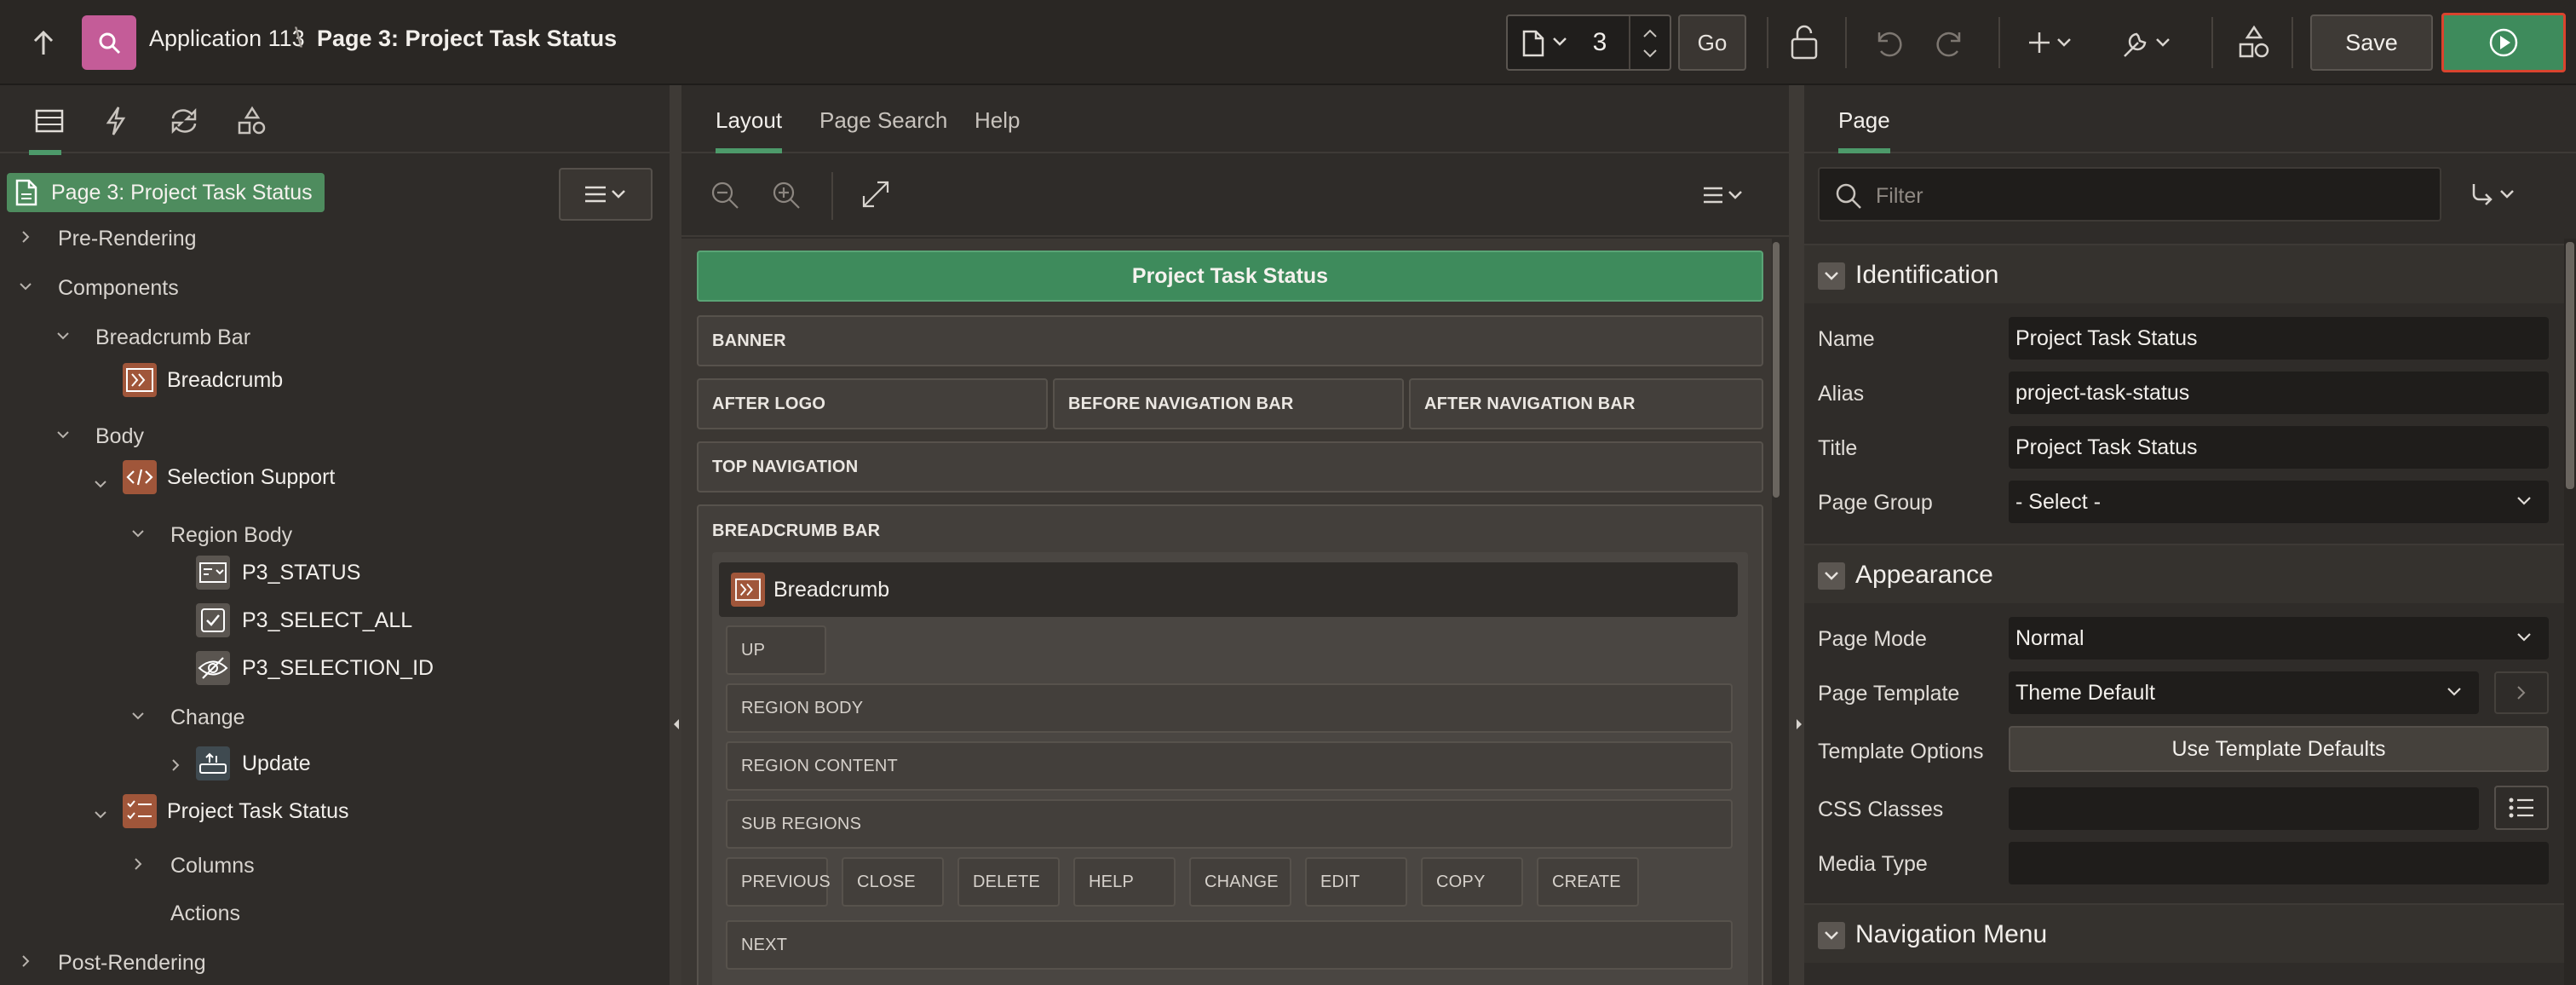  I want to click on tree-node-actions: Actions, so click(205, 913).